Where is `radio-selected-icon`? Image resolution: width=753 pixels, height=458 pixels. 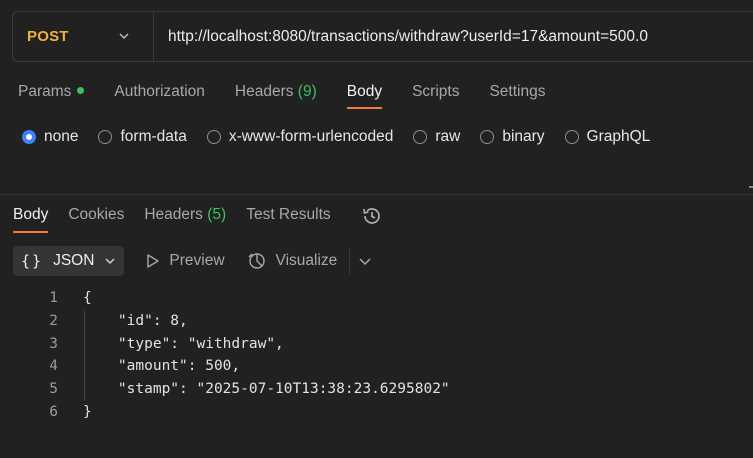 radio-selected-icon is located at coordinates (29, 137).